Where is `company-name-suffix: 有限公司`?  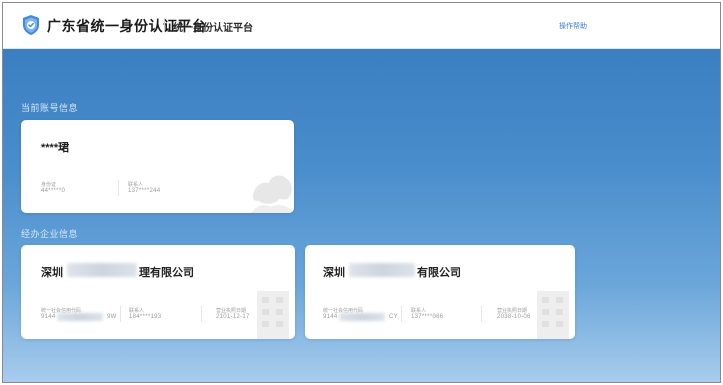
company-name-suffix: 有限公司 is located at coordinates (439, 273).